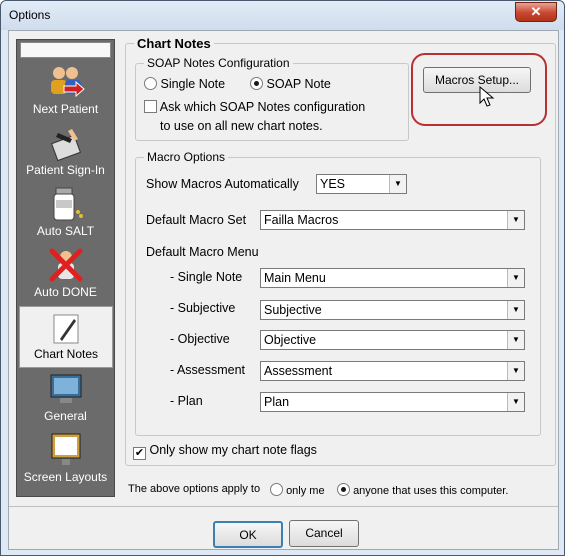  Describe the element at coordinates (487, 96) in the screenshot. I see `mouse-cursor-icon` at that location.